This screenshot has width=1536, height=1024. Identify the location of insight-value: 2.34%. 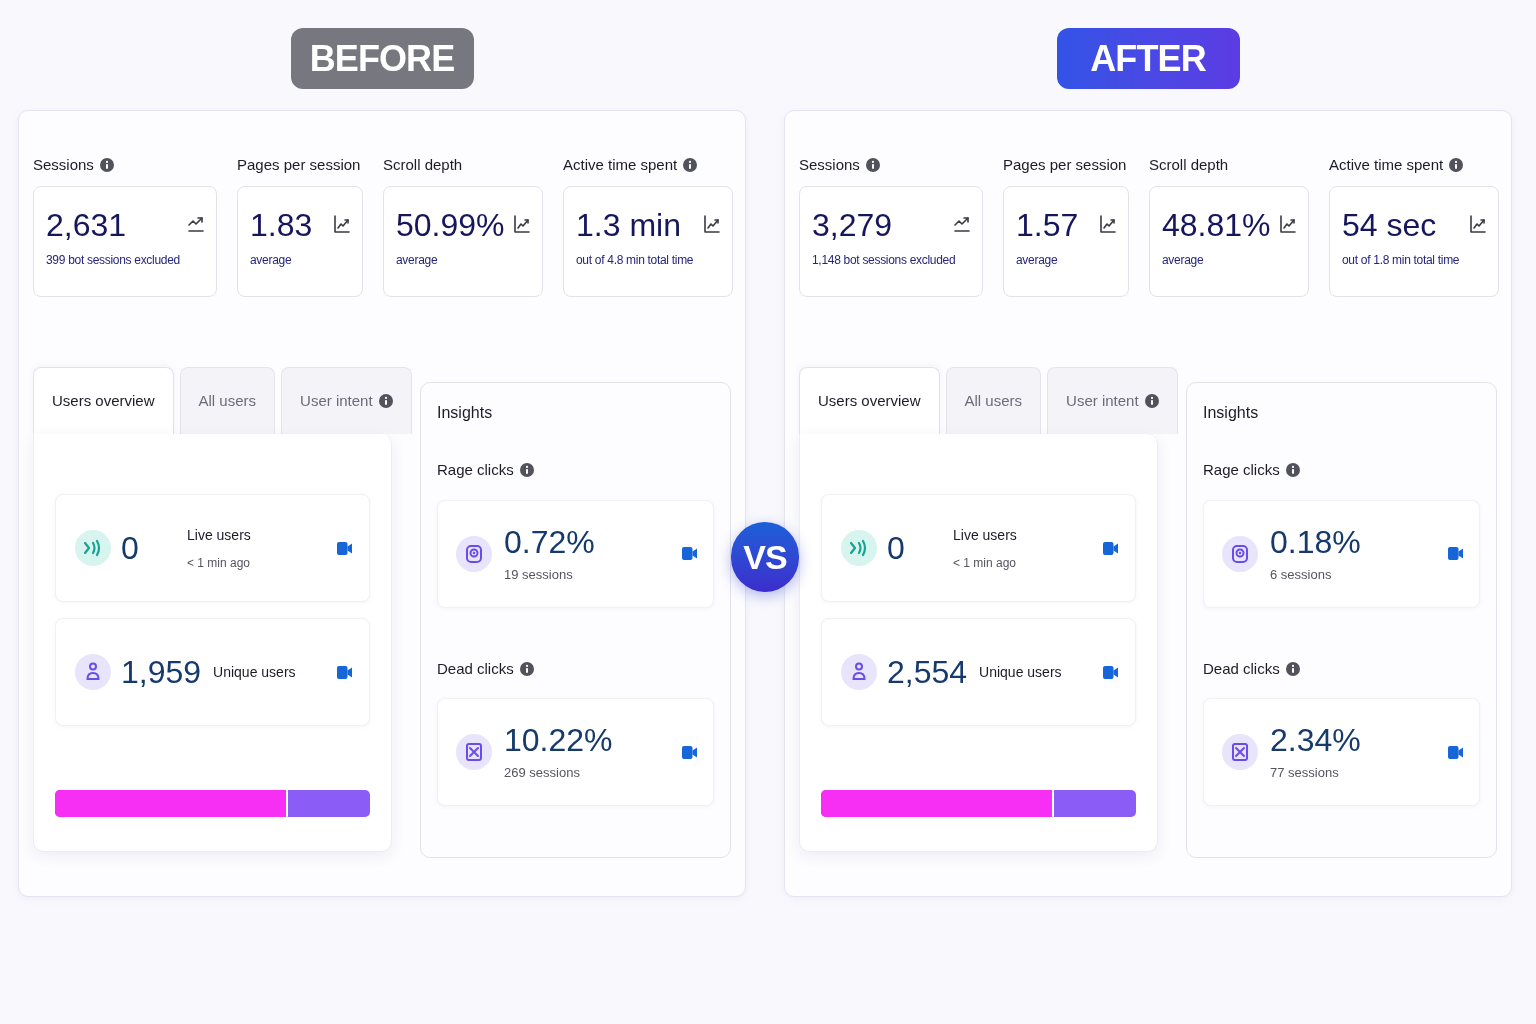
(1315, 740).